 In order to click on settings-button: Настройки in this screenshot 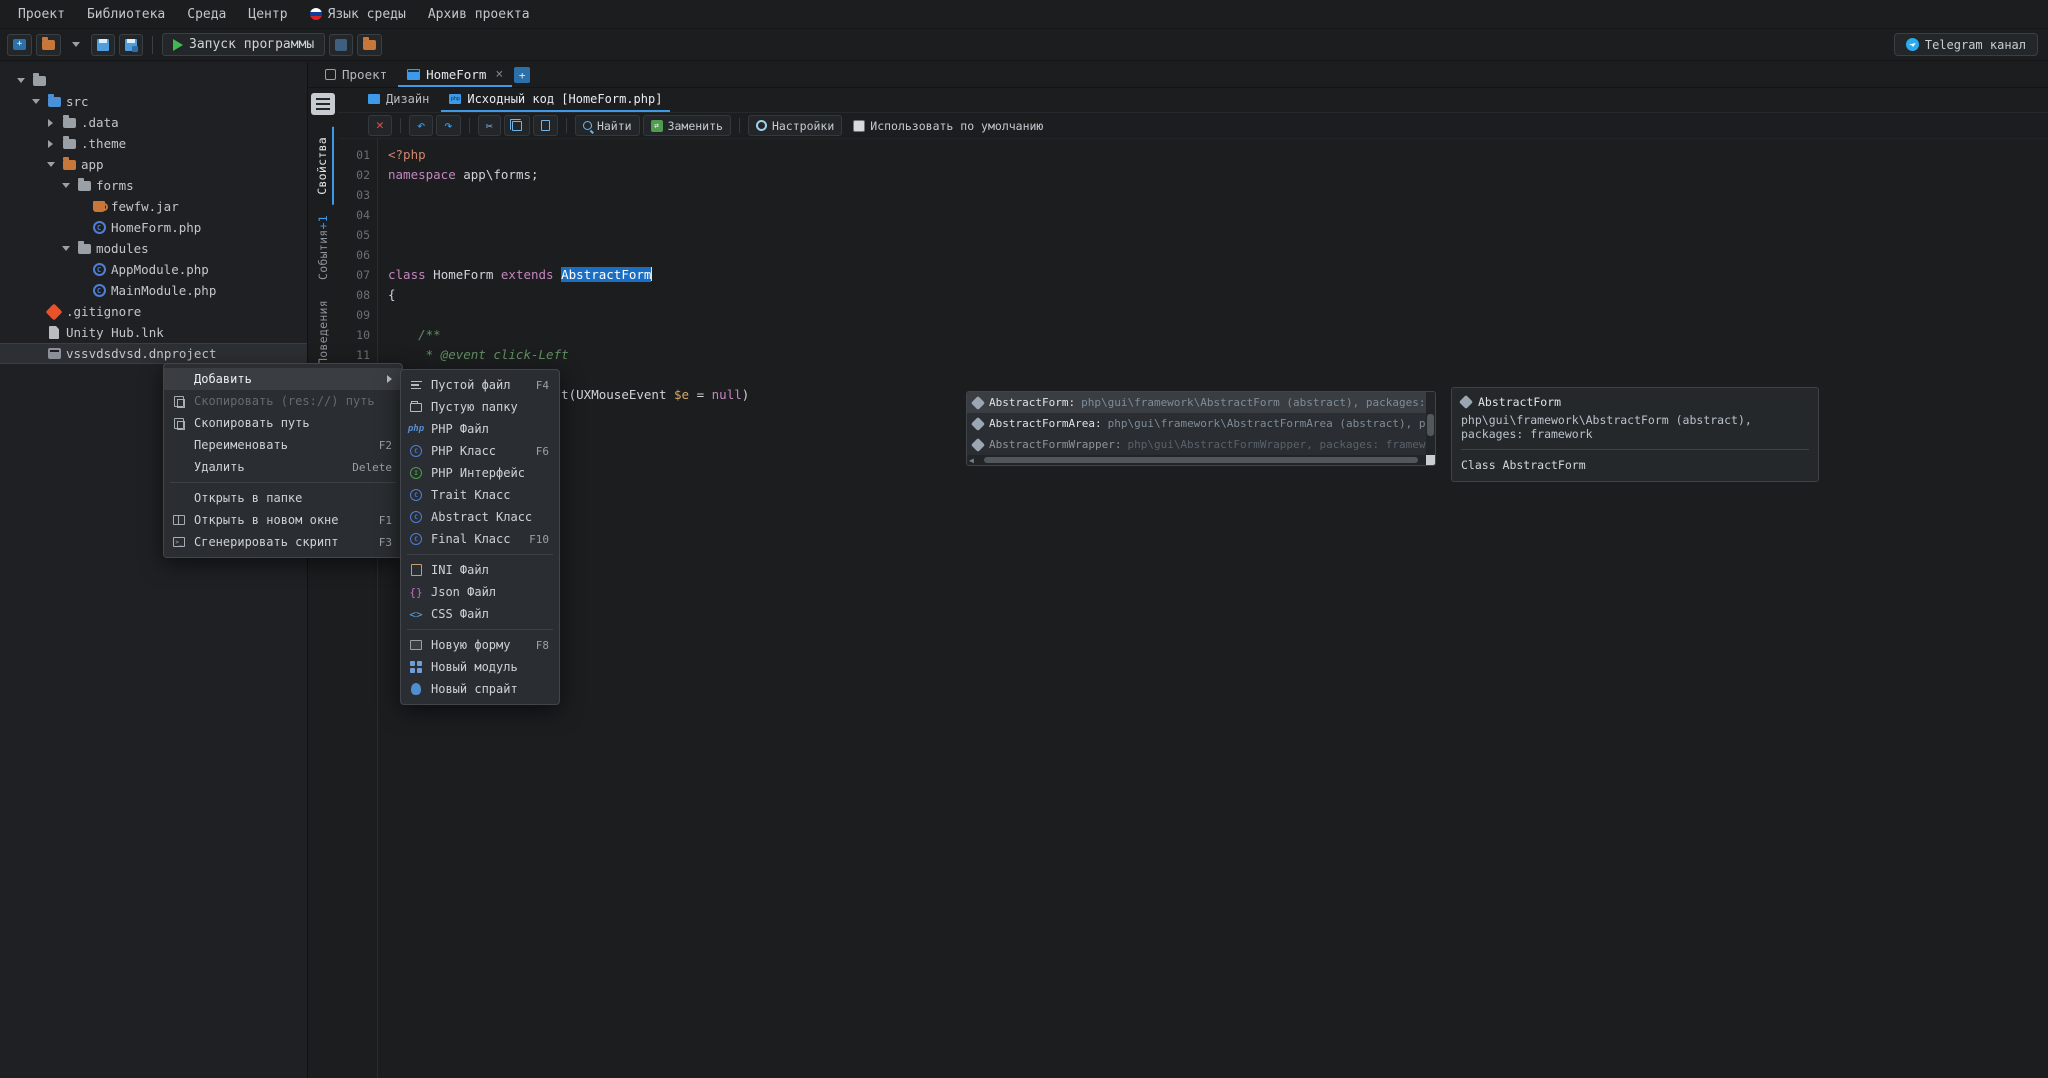, I will do `click(795, 125)`.